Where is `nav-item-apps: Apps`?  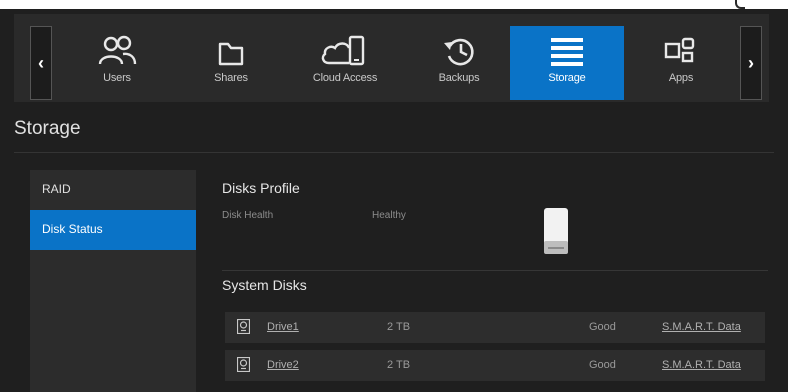 nav-item-apps: Apps is located at coordinates (681, 63).